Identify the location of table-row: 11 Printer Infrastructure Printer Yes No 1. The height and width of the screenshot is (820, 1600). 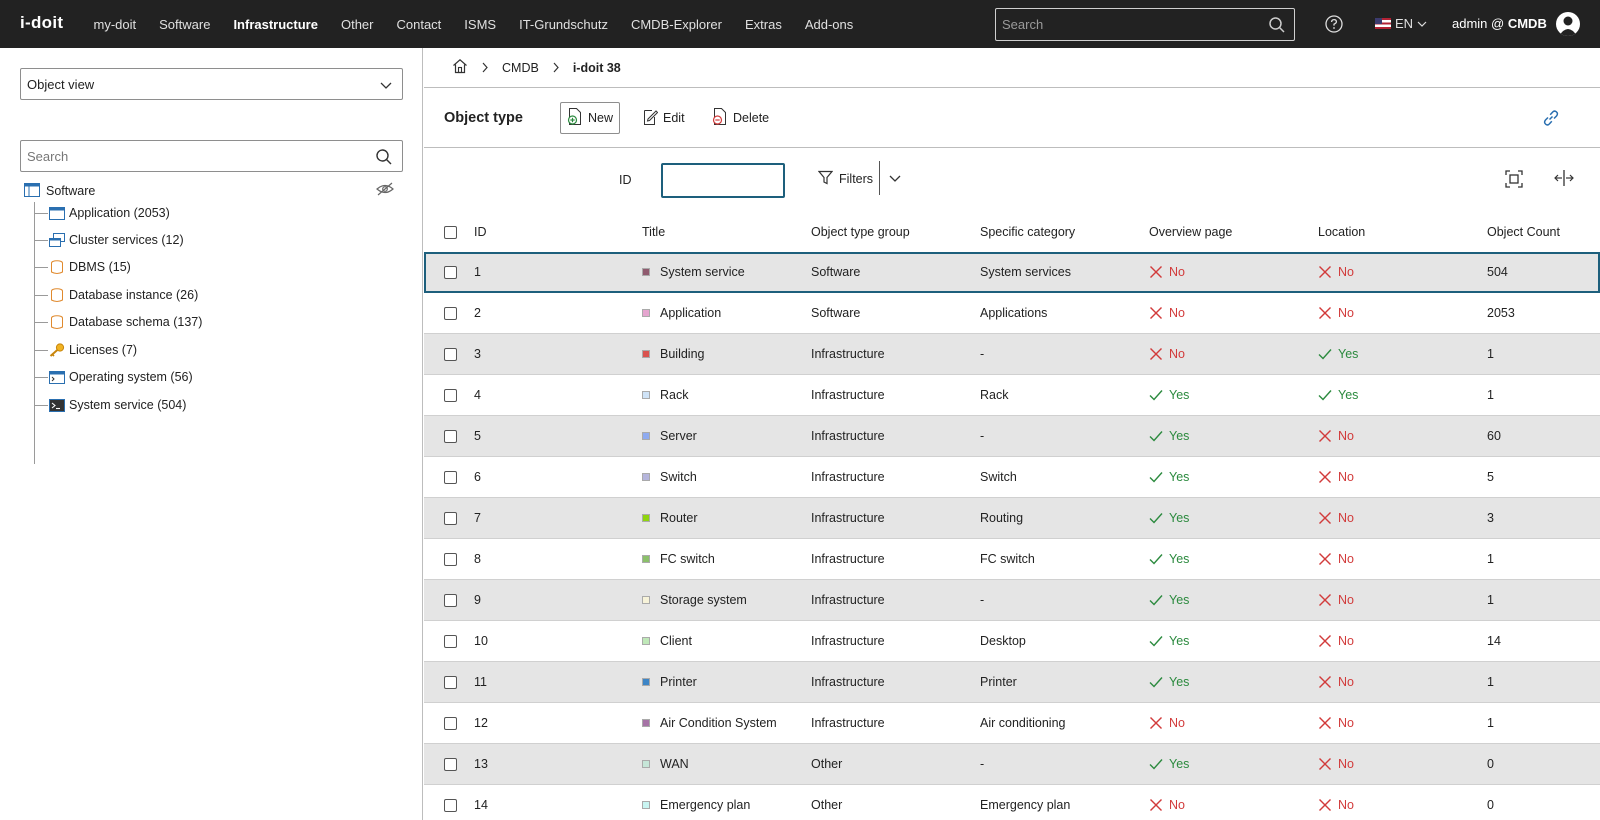
(1012, 682).